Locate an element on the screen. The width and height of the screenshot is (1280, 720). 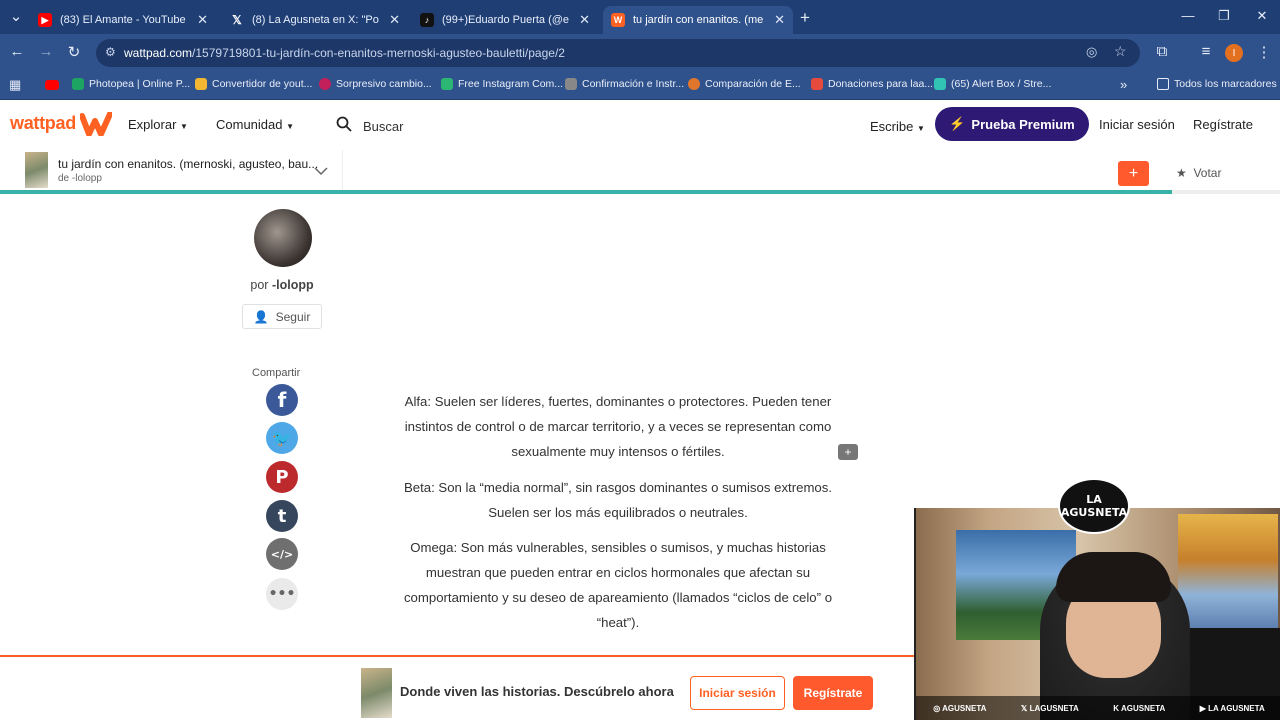
wattpad-w-logo-icon is located at coordinates (96, 124).